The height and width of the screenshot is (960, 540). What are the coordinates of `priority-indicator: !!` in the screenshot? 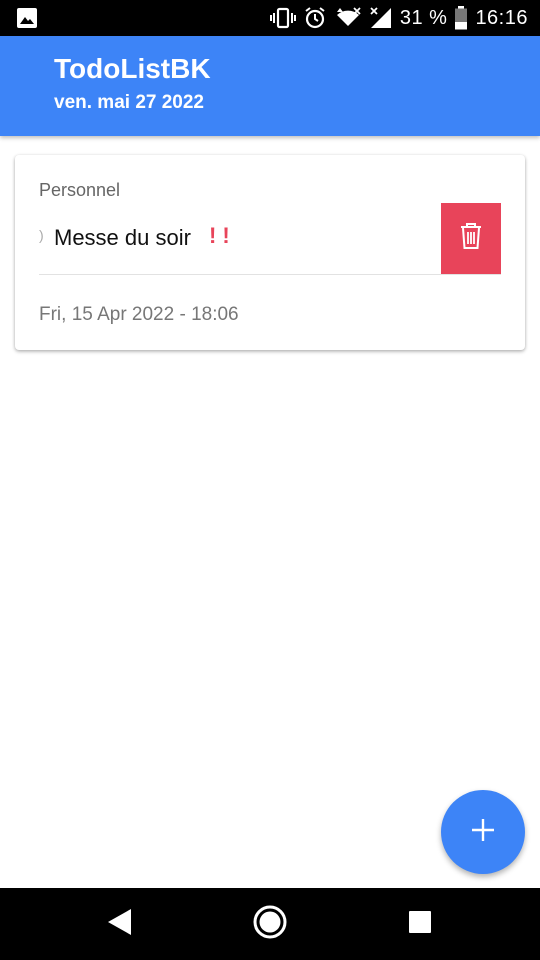 It's located at (222, 235).